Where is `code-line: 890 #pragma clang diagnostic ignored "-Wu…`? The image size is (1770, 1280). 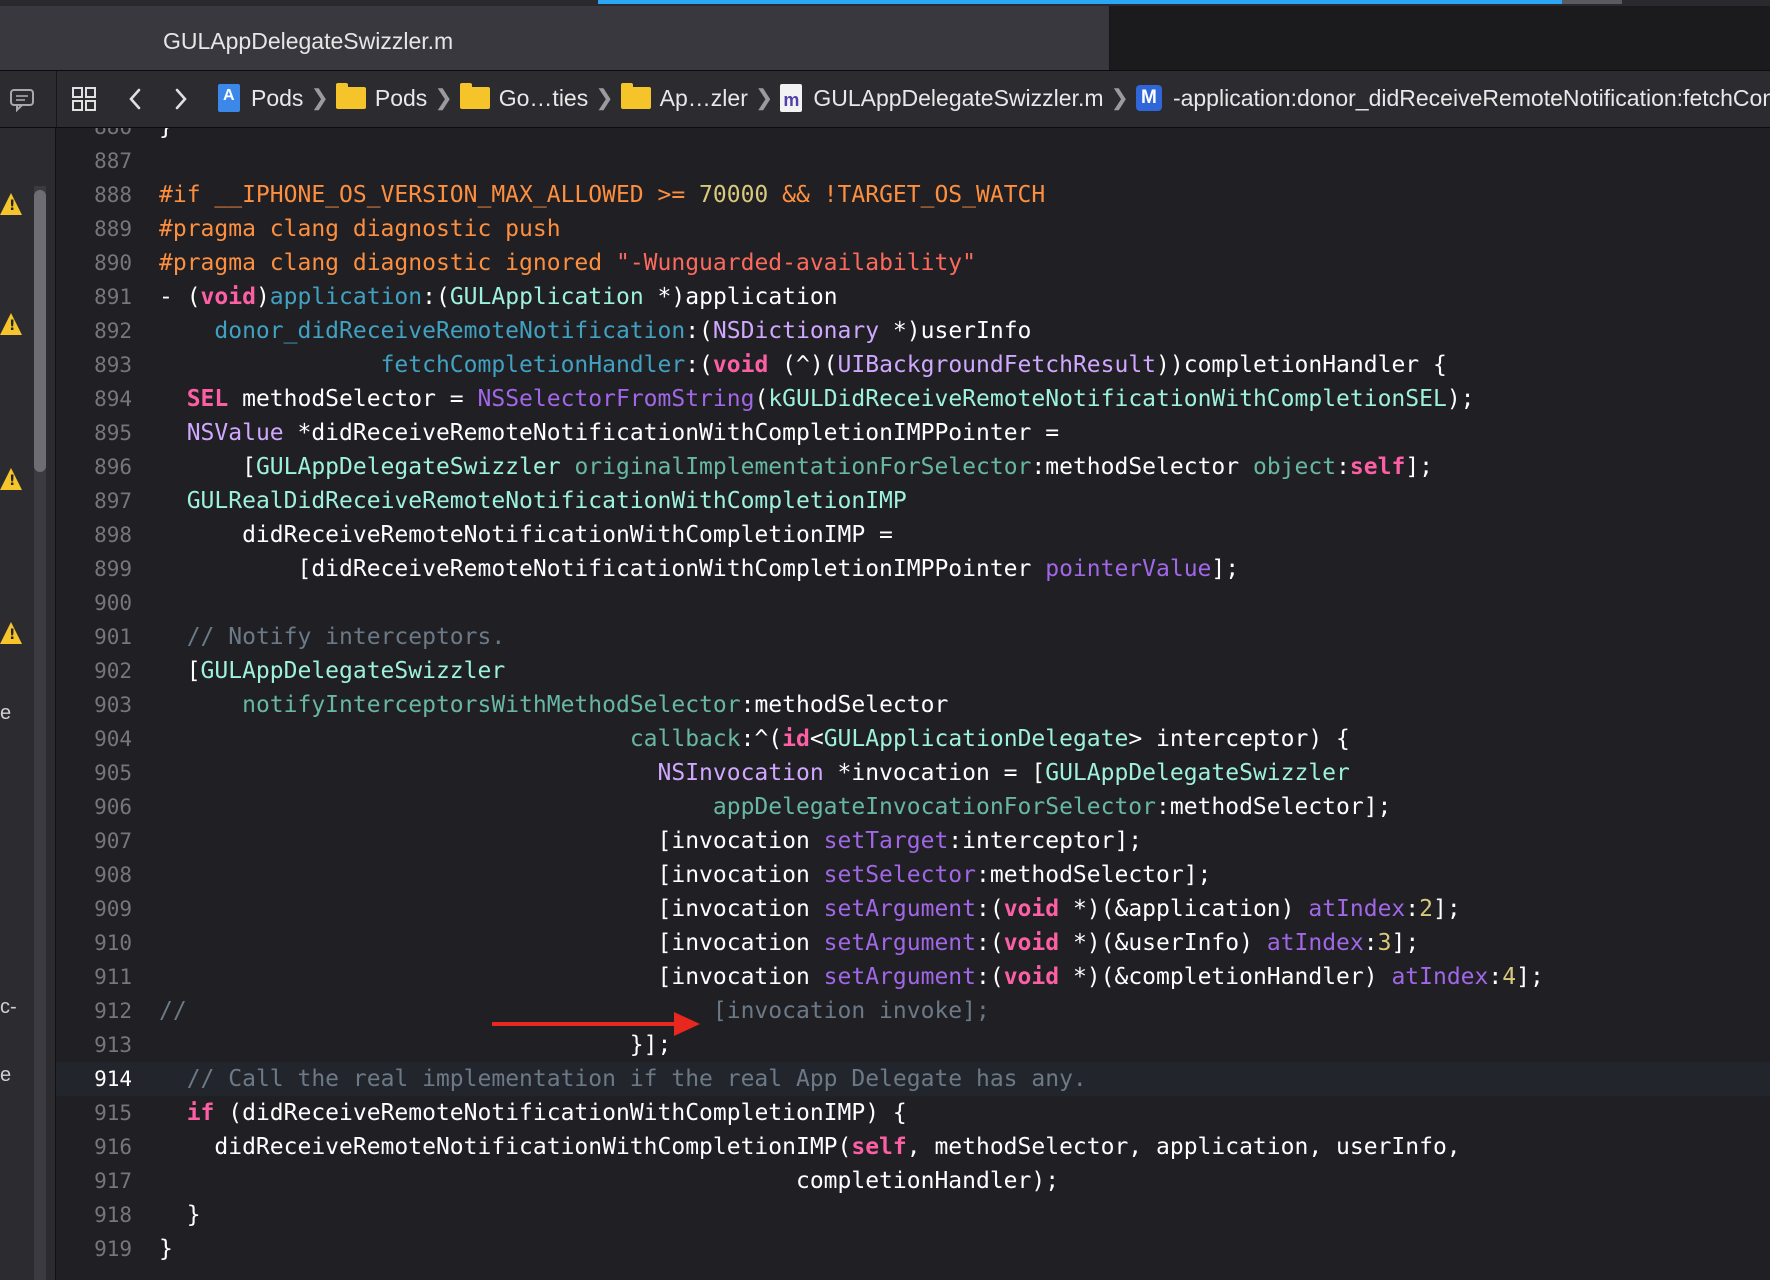
code-line: 890 #pragma clang diagnostic ignored "-Wu… is located at coordinates (913, 263).